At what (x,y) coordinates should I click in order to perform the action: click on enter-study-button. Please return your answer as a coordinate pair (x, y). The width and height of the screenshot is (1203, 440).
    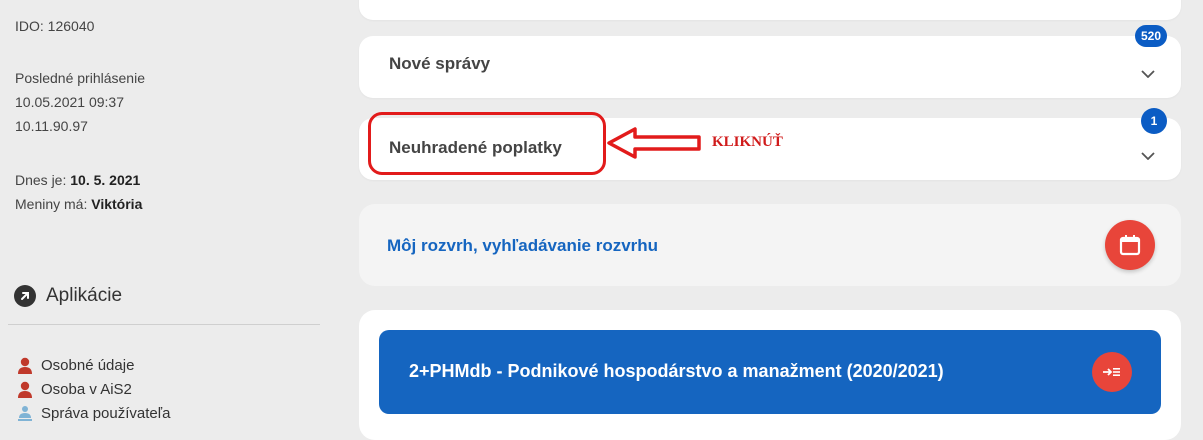
    Looking at the image, I should click on (1112, 372).